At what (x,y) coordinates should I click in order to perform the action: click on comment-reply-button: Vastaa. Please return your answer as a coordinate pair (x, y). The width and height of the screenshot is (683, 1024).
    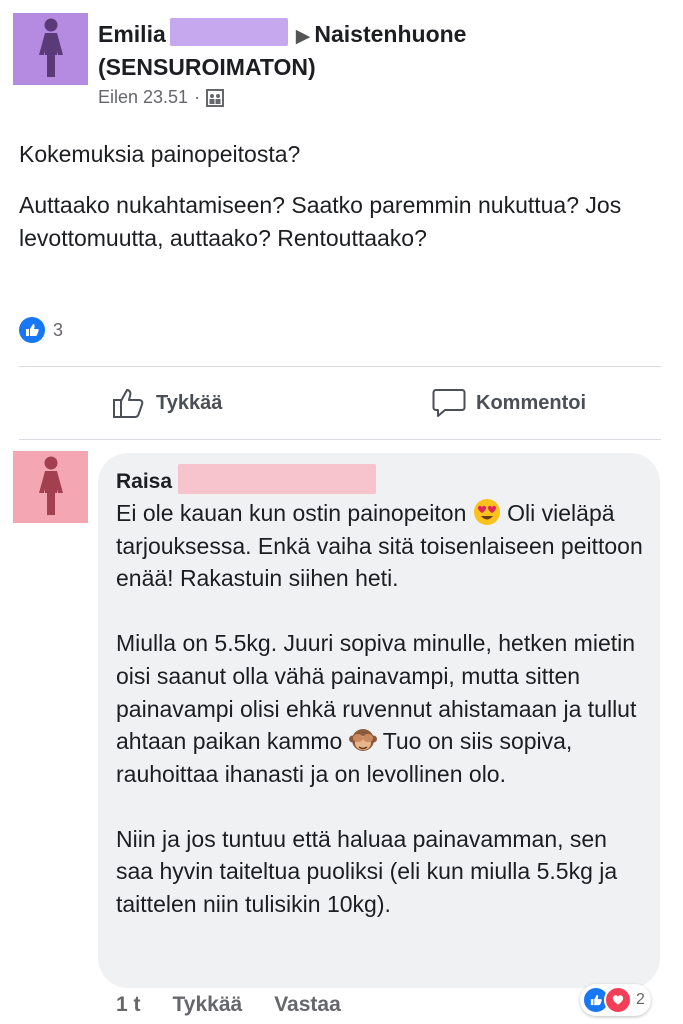
    Looking at the image, I should click on (307, 1005).